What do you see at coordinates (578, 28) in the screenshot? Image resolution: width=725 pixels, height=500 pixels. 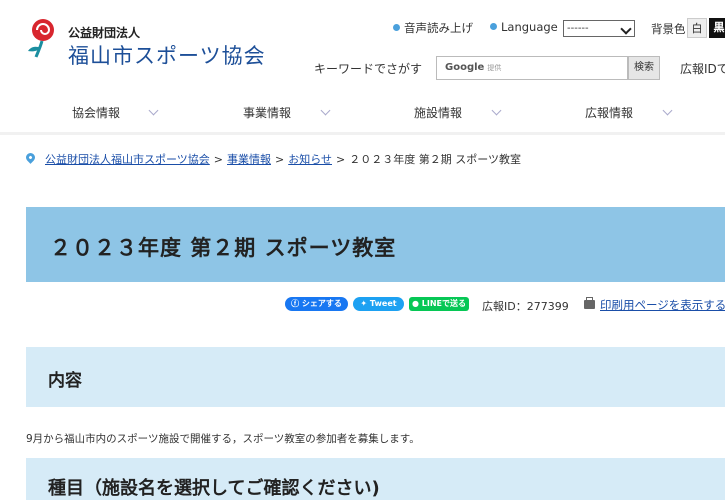 I see `language-value: ------` at bounding box center [578, 28].